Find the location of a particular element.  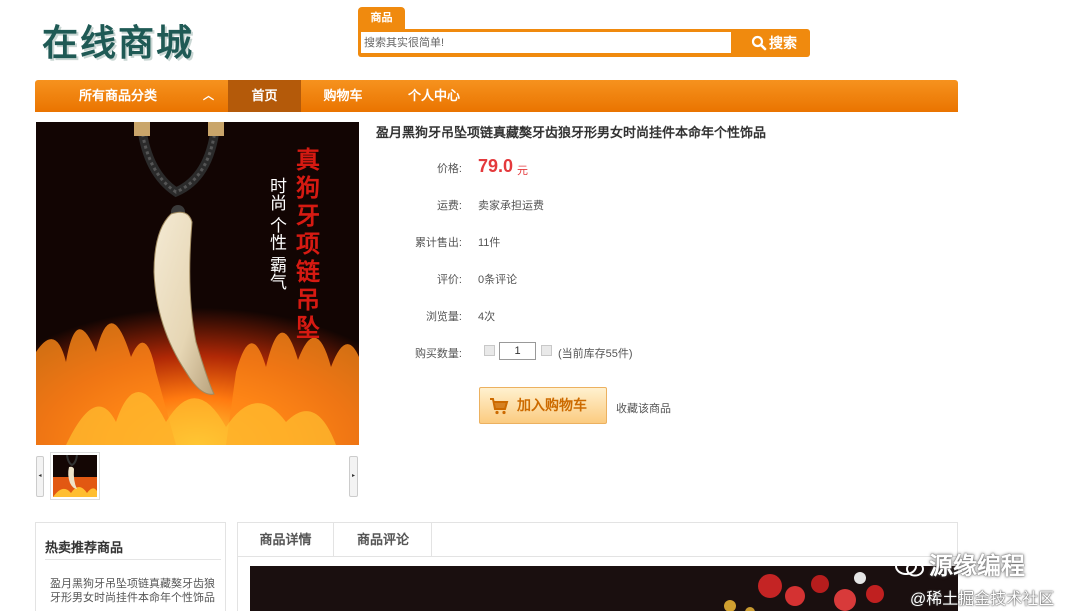

watermark-main: 源缘编程 is located at coordinates (960, 563).